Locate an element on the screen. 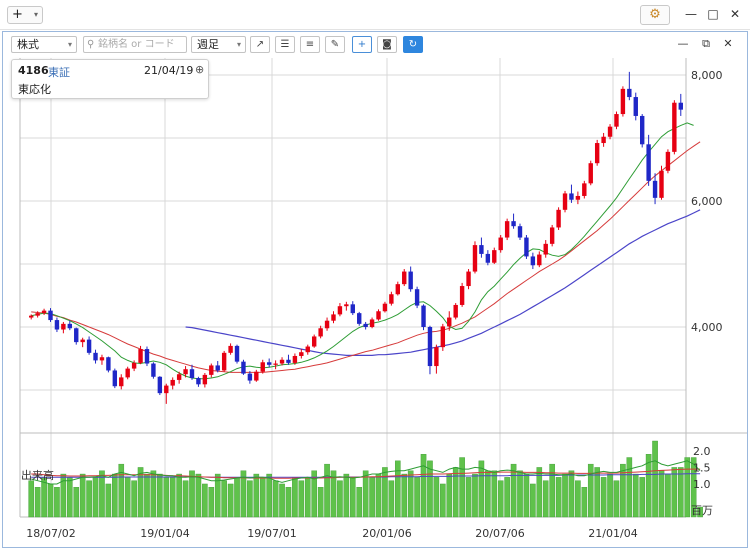 This screenshot has width=750, height=550. minimize-icon: — is located at coordinates (691, 14).